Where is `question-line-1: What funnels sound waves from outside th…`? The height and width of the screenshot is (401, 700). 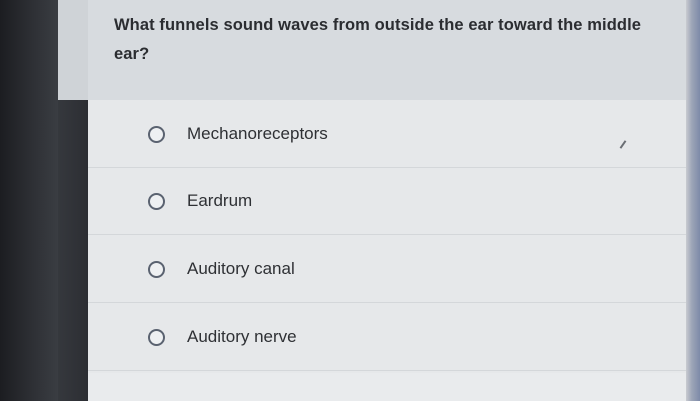 question-line-1: What funnels sound waves from outside th… is located at coordinates (378, 25).